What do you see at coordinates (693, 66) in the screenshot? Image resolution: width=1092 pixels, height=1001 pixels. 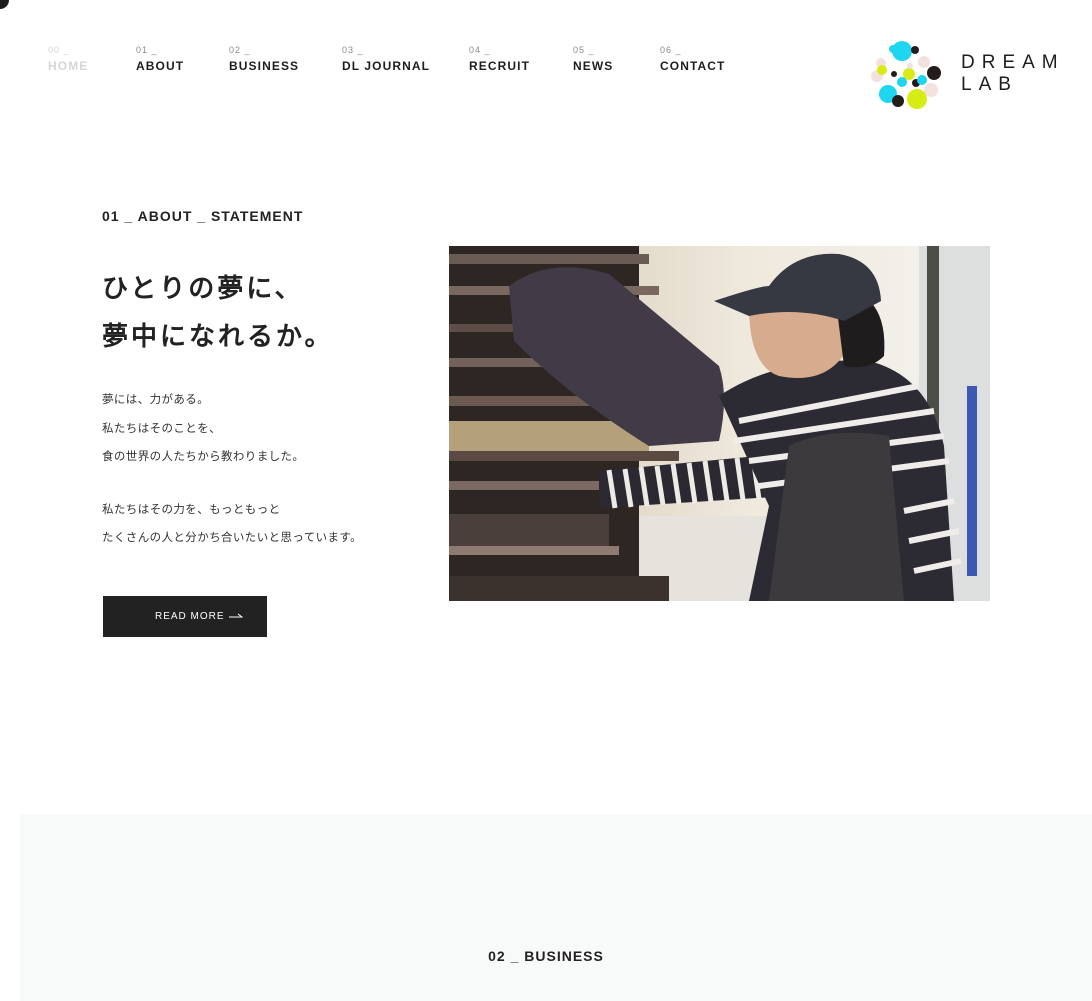 I see `nav-label: CONTACT` at bounding box center [693, 66].